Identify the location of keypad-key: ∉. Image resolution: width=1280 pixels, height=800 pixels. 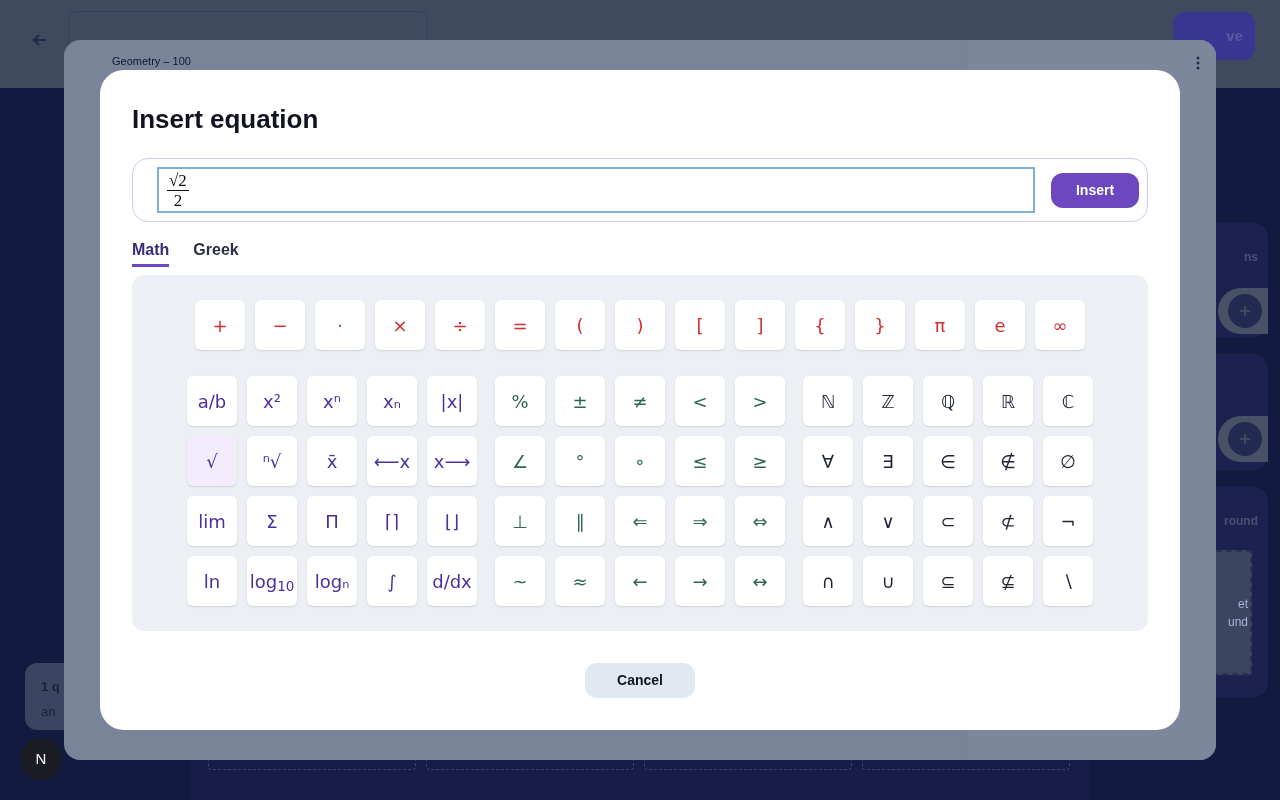
(1008, 461).